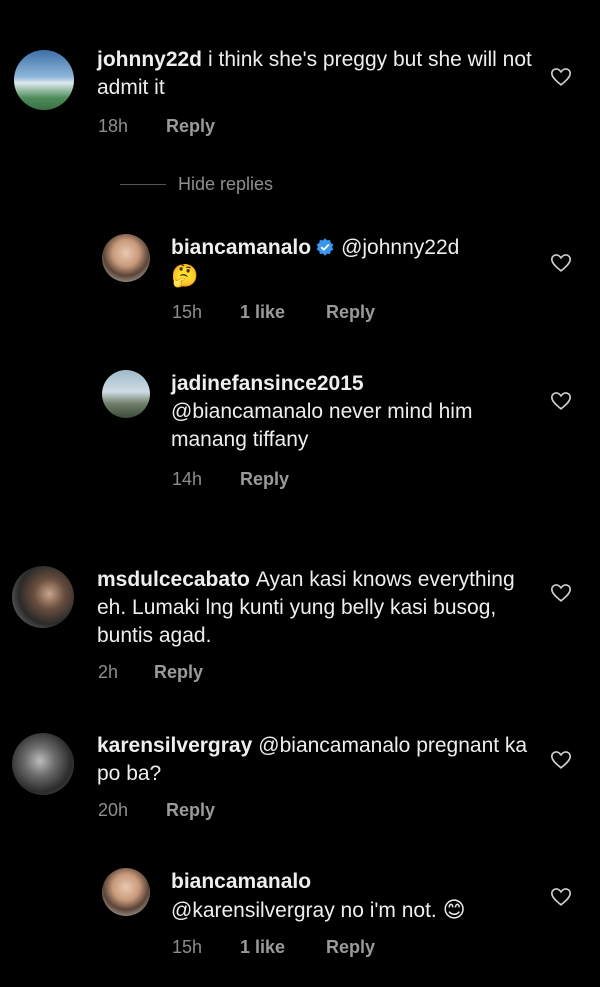 Image resolution: width=600 pixels, height=987 pixels. What do you see at coordinates (325, 247) in the screenshot?
I see `verified-badge-icon` at bounding box center [325, 247].